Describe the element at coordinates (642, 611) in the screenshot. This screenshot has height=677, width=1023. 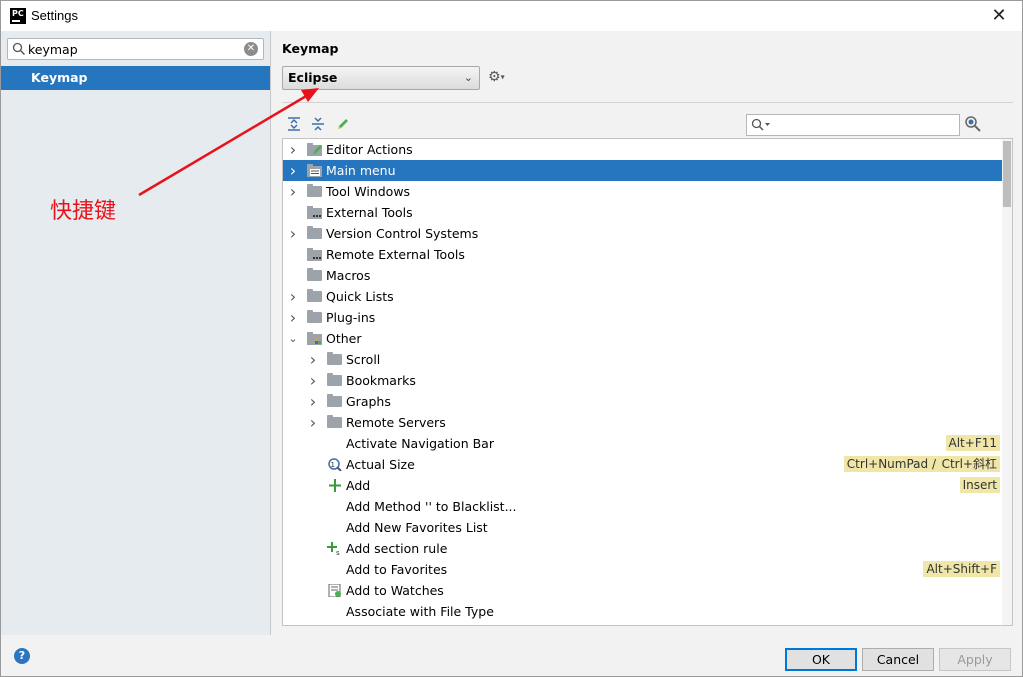
I see `tree-row: Associate with File Type` at that location.